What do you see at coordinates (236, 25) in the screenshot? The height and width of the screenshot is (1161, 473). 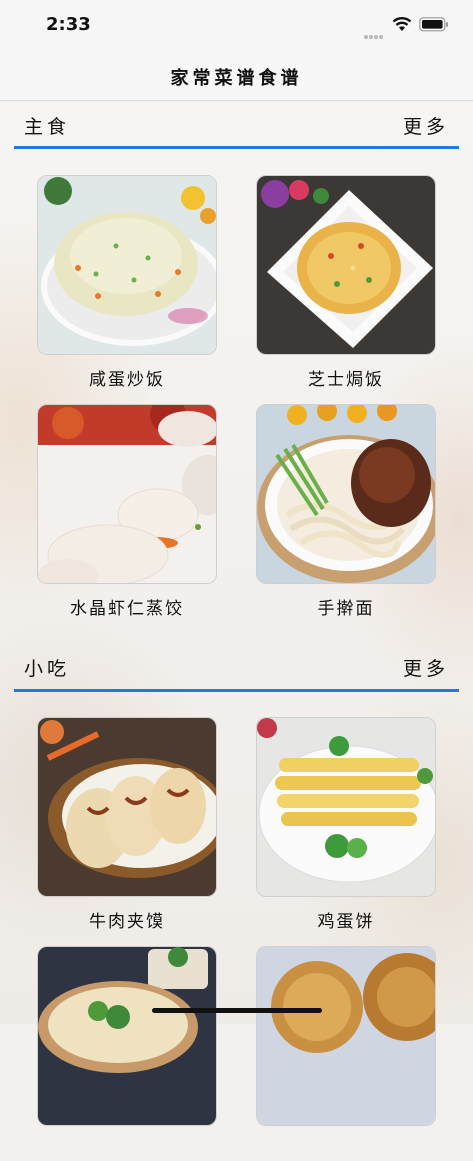 I see `status-bar: 2:33` at bounding box center [236, 25].